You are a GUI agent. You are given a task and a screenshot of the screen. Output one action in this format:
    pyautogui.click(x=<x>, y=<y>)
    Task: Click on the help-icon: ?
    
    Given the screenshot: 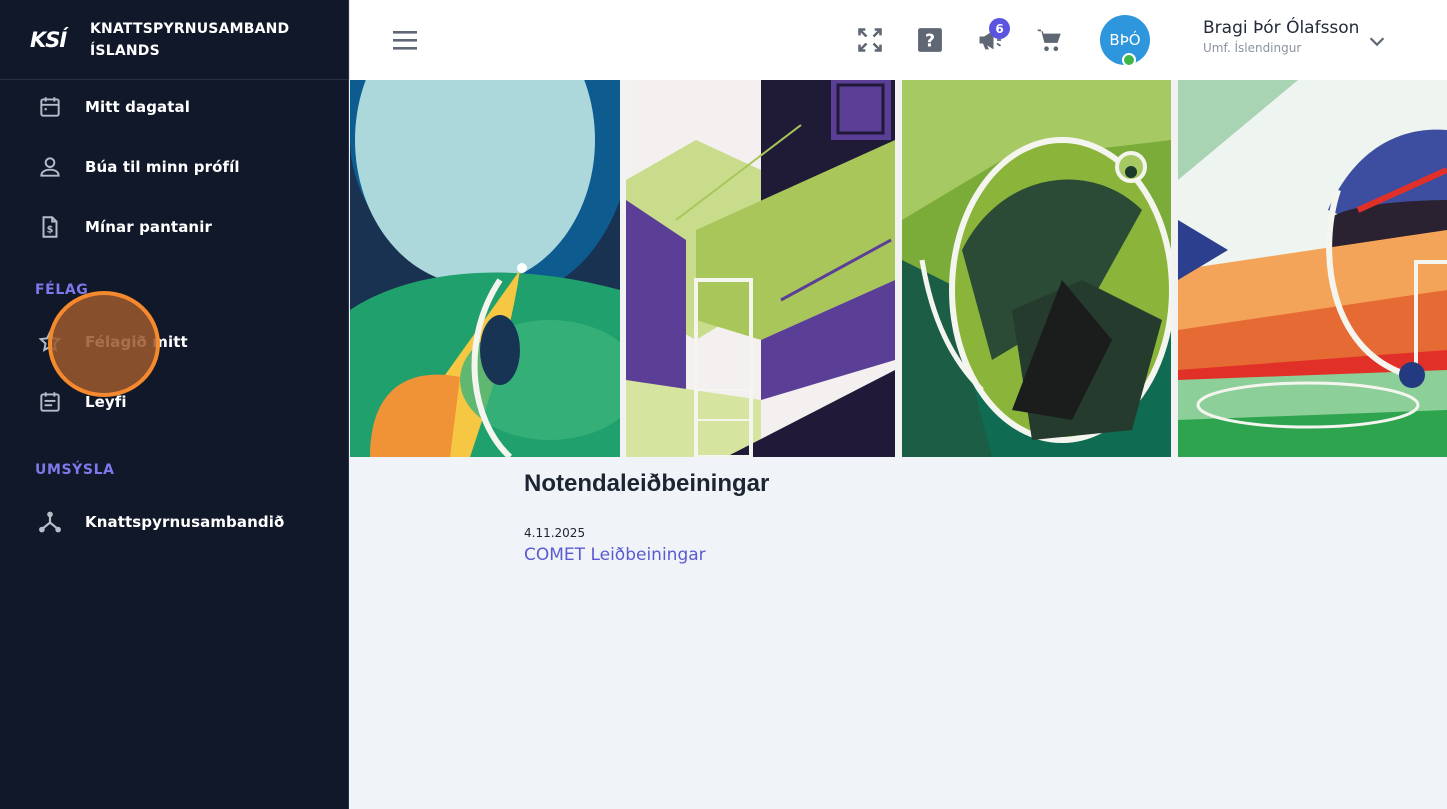 What is the action you would take?
    pyautogui.click(x=930, y=40)
    